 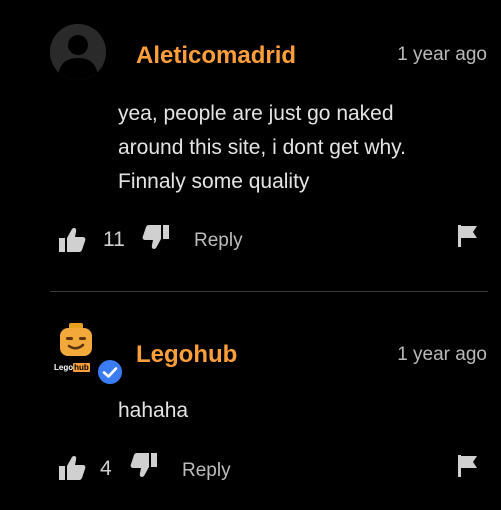 I want to click on logo-prefix: Lego, so click(x=64, y=367).